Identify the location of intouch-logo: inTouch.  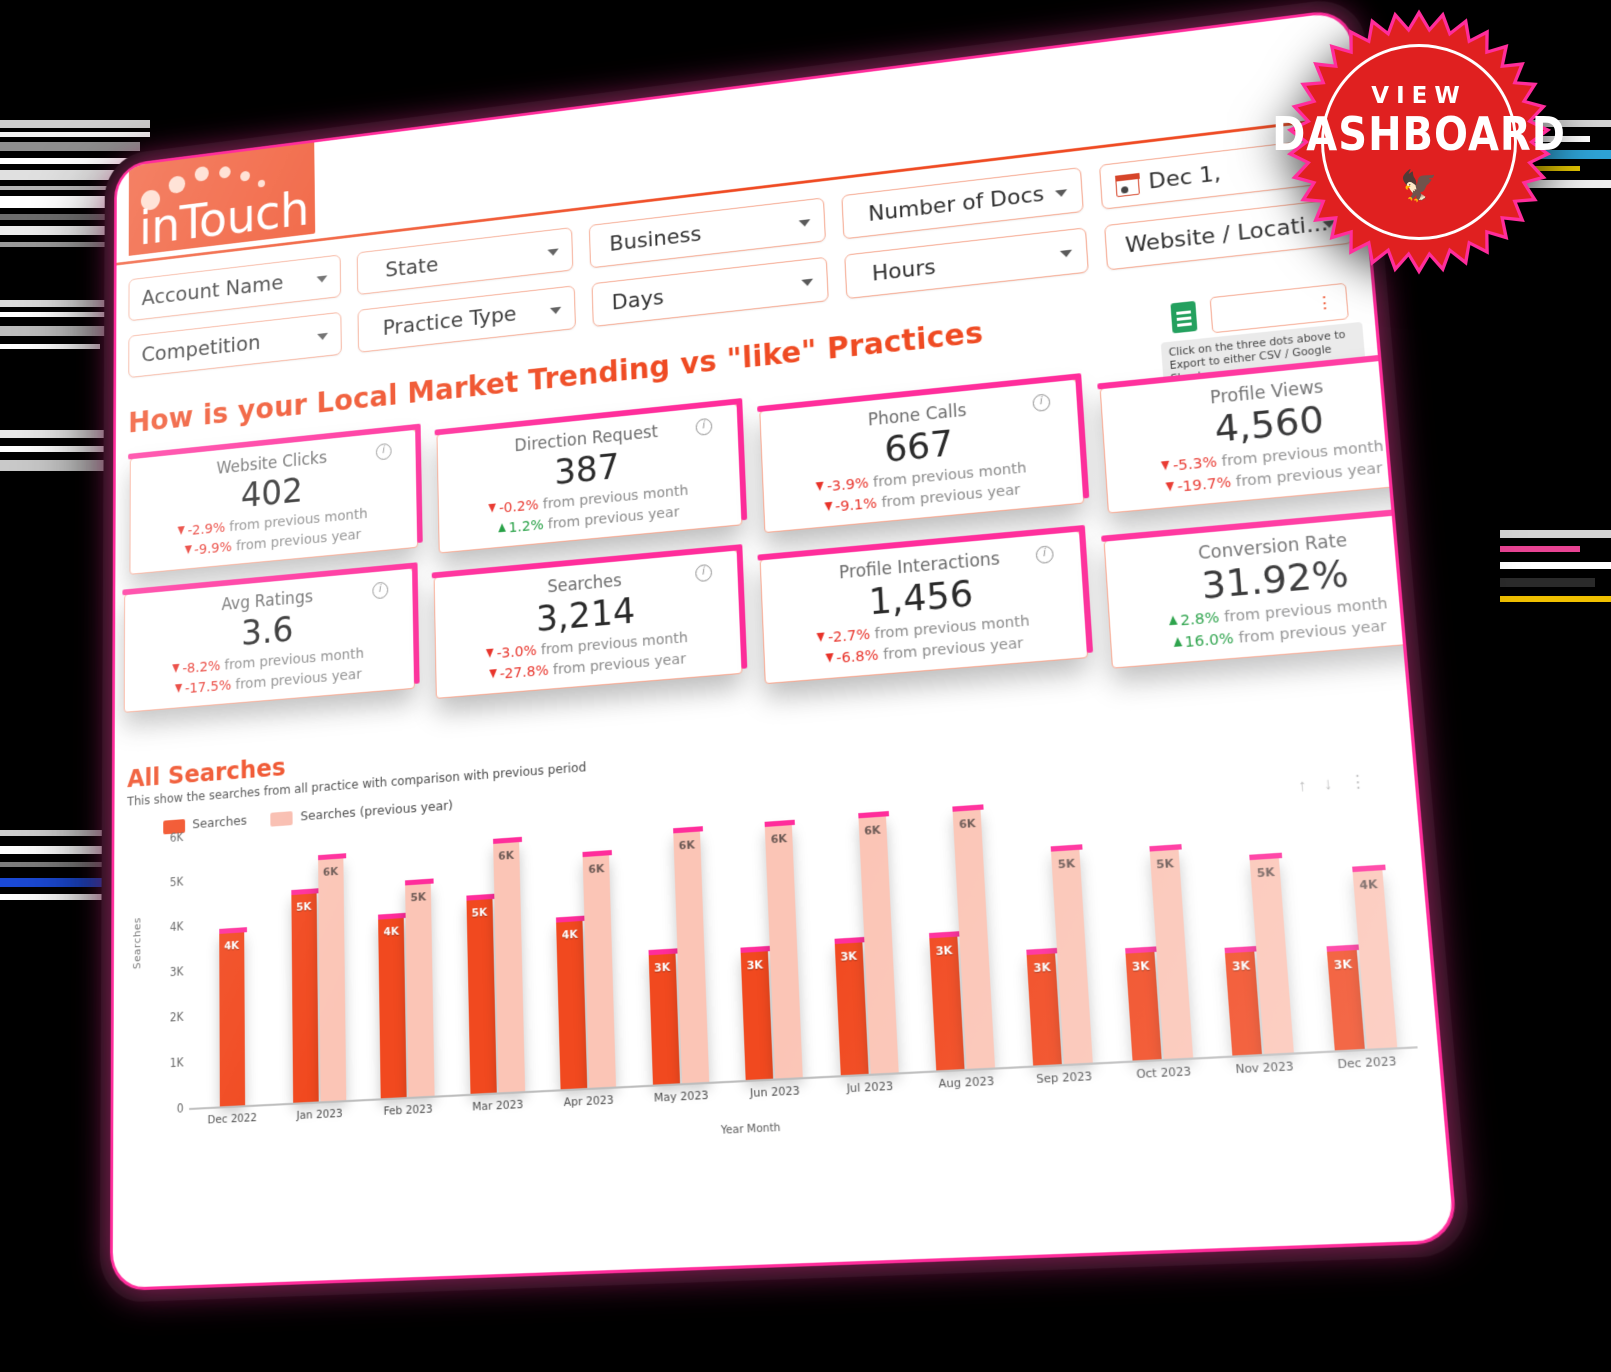
(222, 199).